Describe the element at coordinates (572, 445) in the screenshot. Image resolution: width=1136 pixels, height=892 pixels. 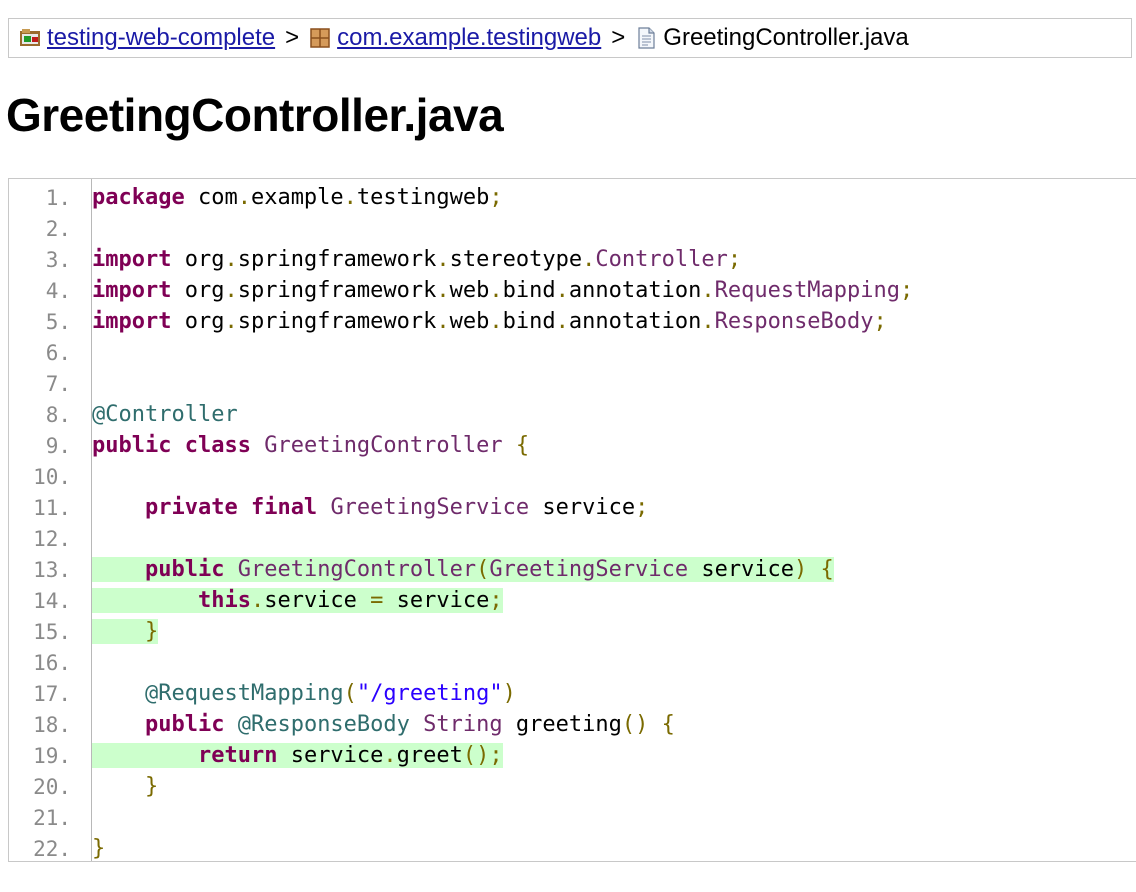
I see `code-line: 9. public class GreetingController {` at that location.